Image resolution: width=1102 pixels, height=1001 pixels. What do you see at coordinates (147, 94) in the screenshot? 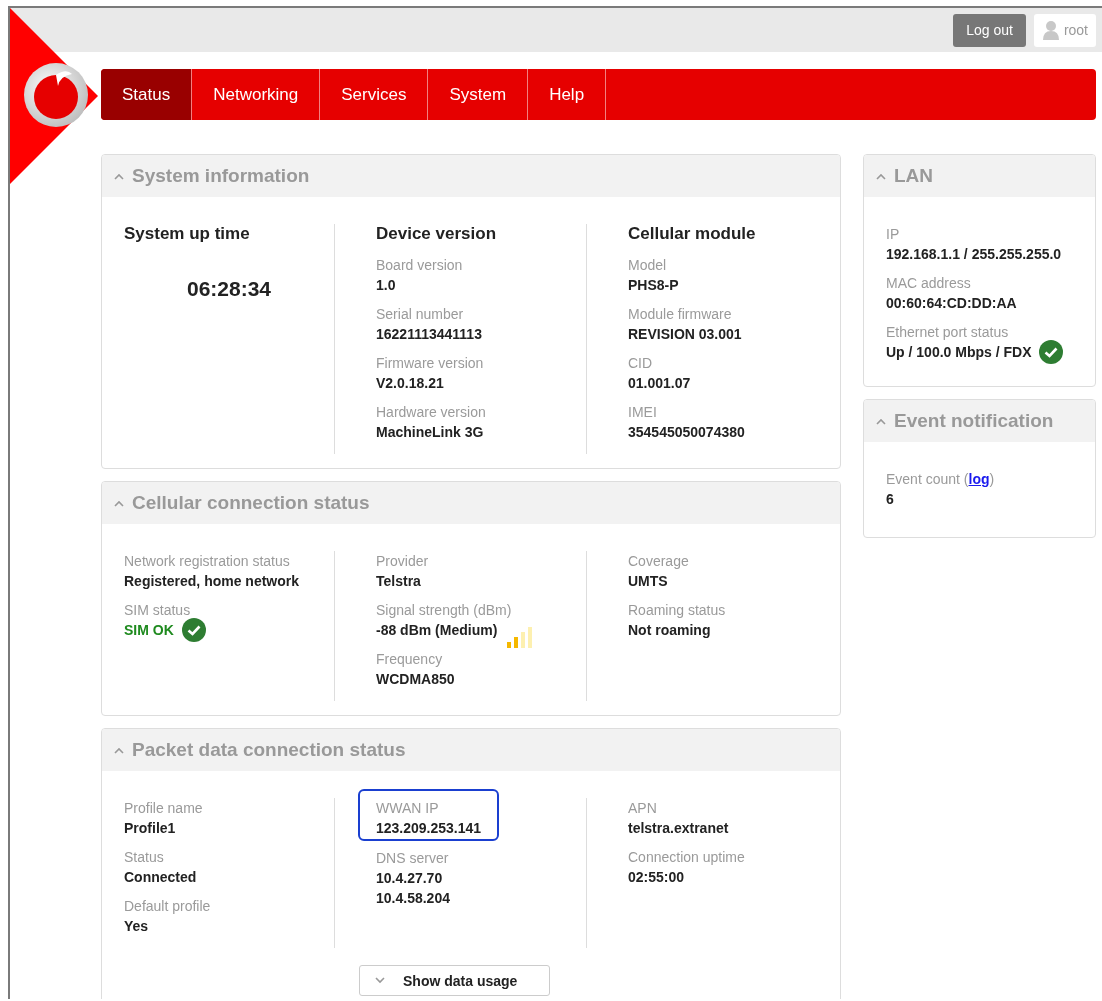
I see `nav-tab: Status` at bounding box center [147, 94].